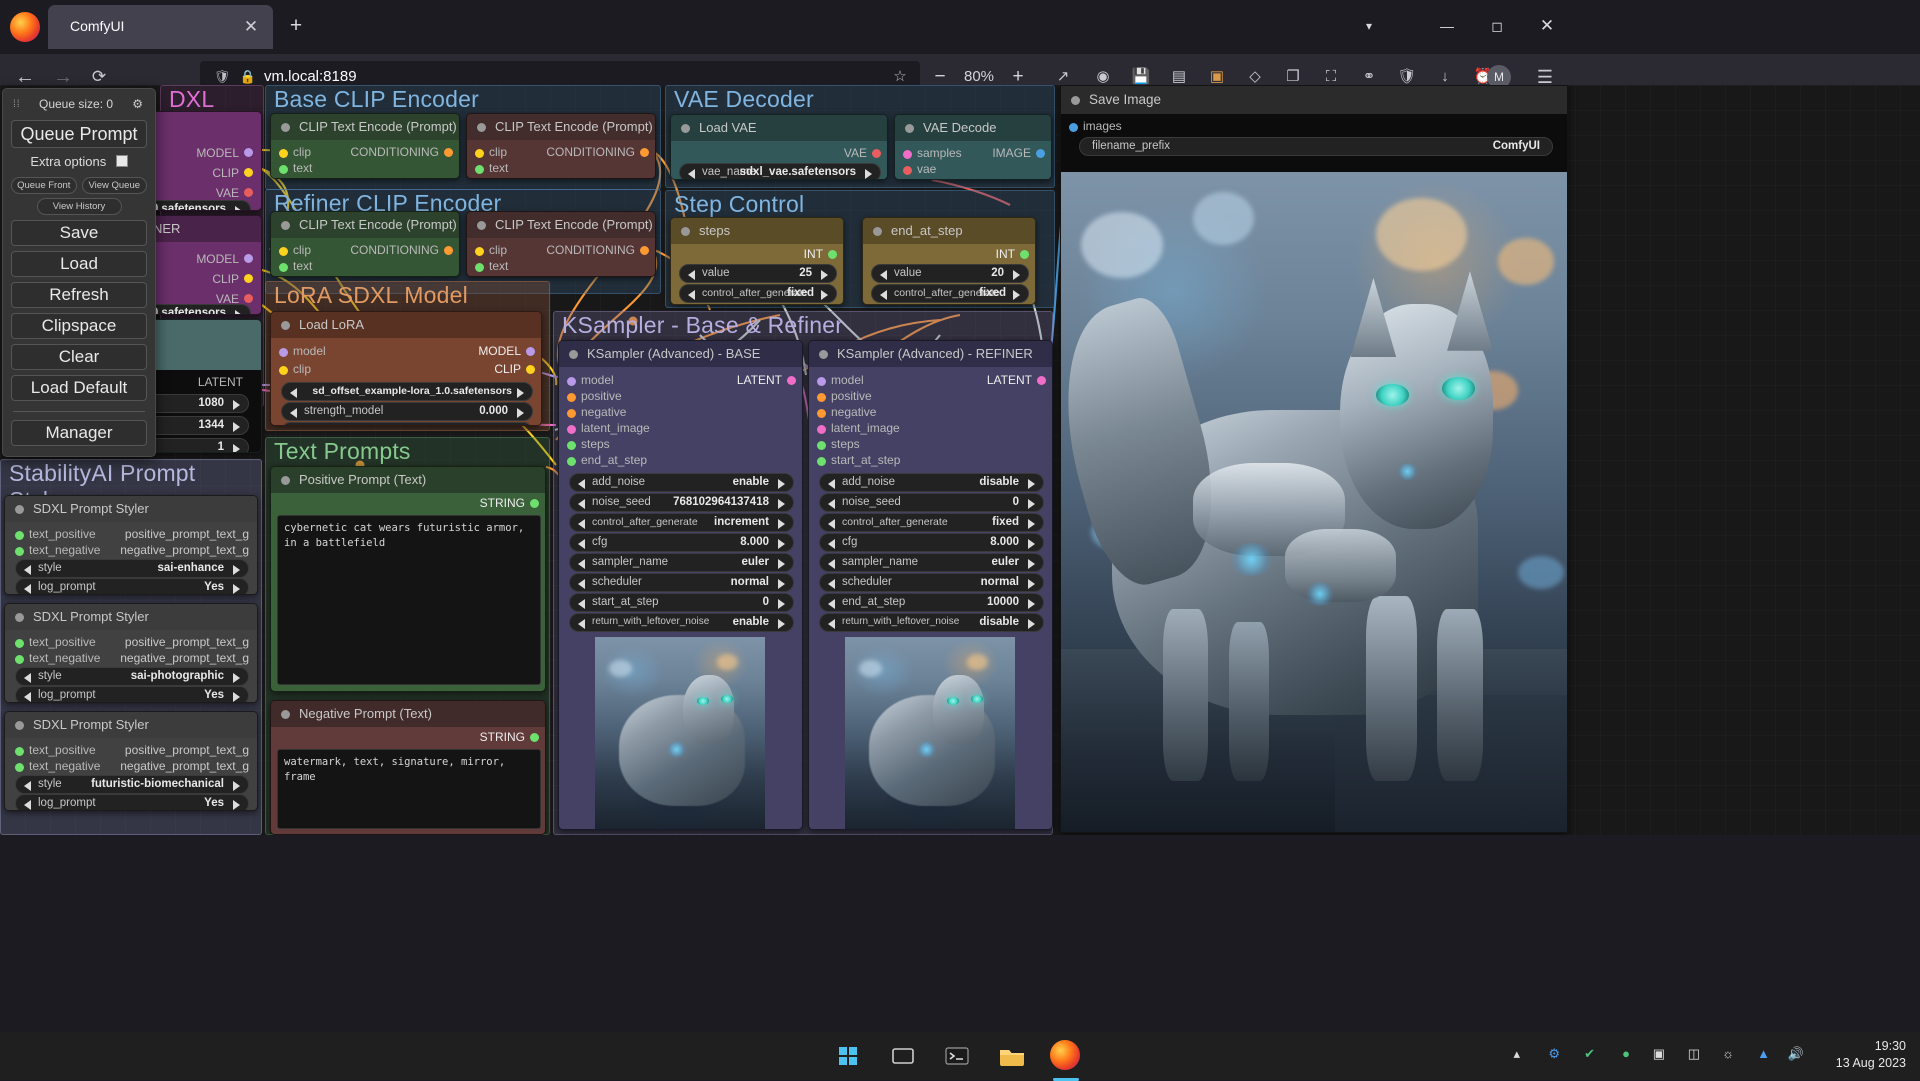 Image resolution: width=1920 pixels, height=1081 pixels. What do you see at coordinates (79, 433) in the screenshot?
I see `manager-button: Manager` at bounding box center [79, 433].